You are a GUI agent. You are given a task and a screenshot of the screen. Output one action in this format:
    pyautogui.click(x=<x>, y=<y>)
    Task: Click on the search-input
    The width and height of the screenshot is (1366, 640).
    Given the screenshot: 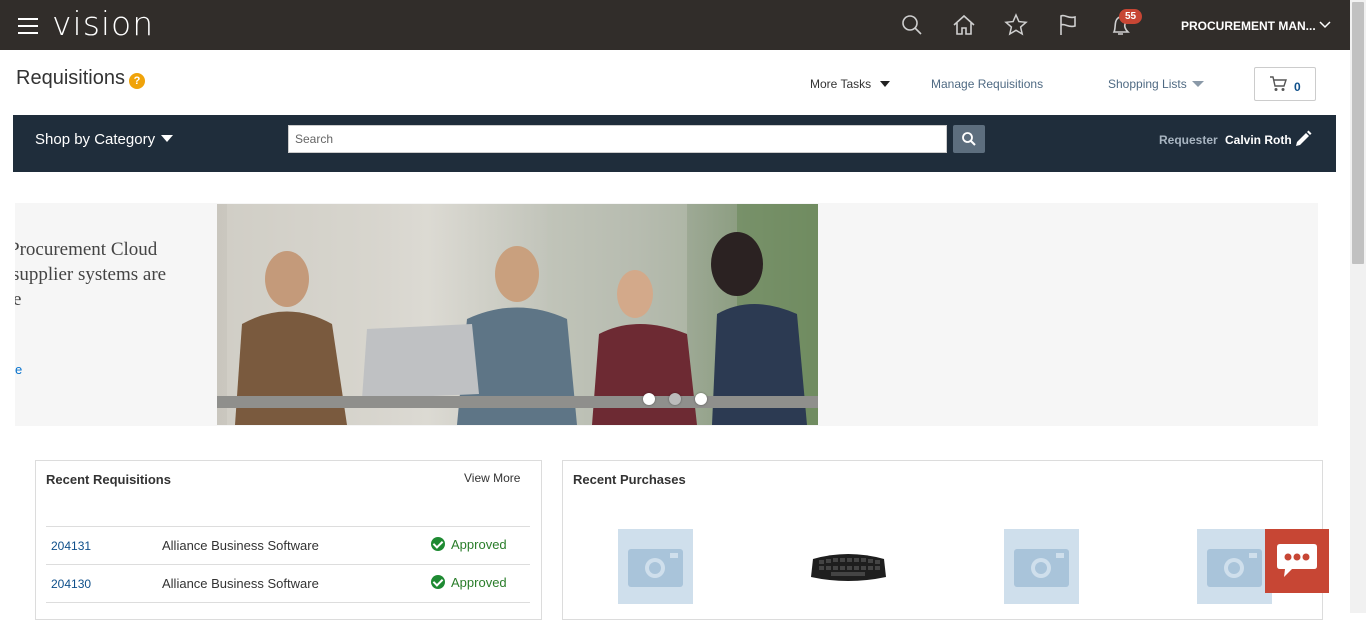 What is the action you would take?
    pyautogui.click(x=617, y=139)
    